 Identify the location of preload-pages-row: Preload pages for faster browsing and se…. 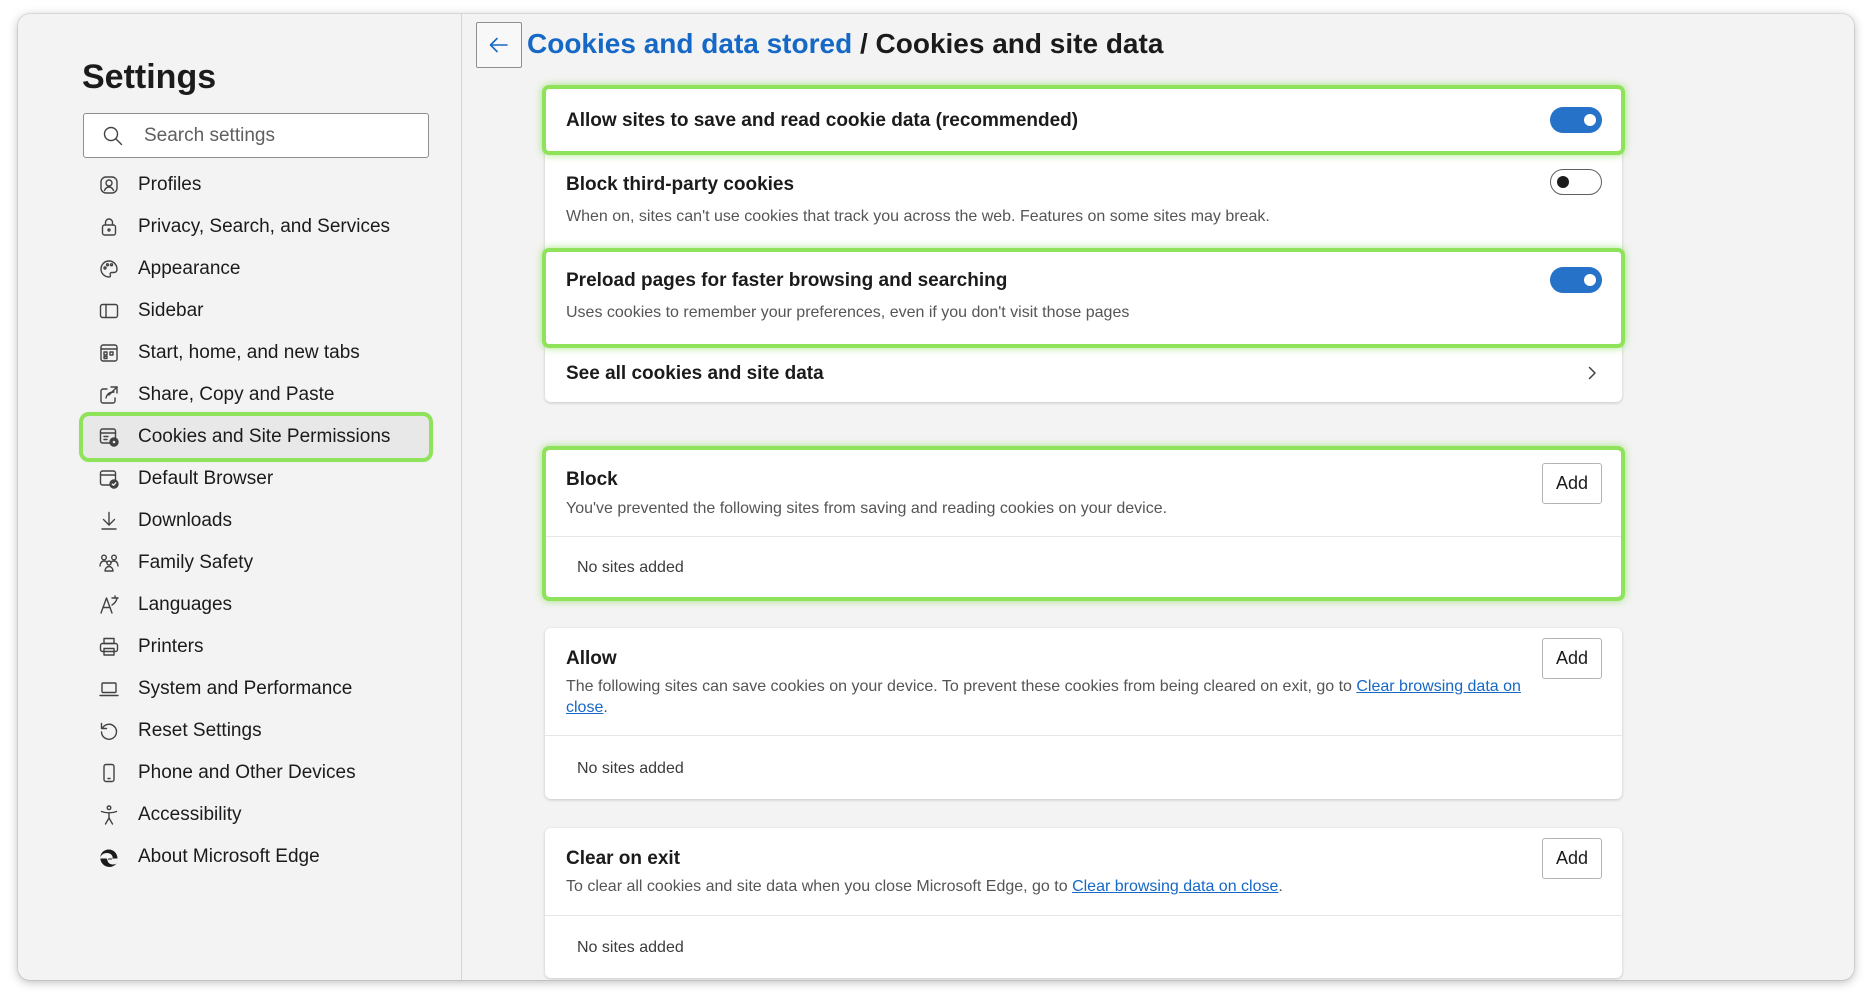
(1083, 297).